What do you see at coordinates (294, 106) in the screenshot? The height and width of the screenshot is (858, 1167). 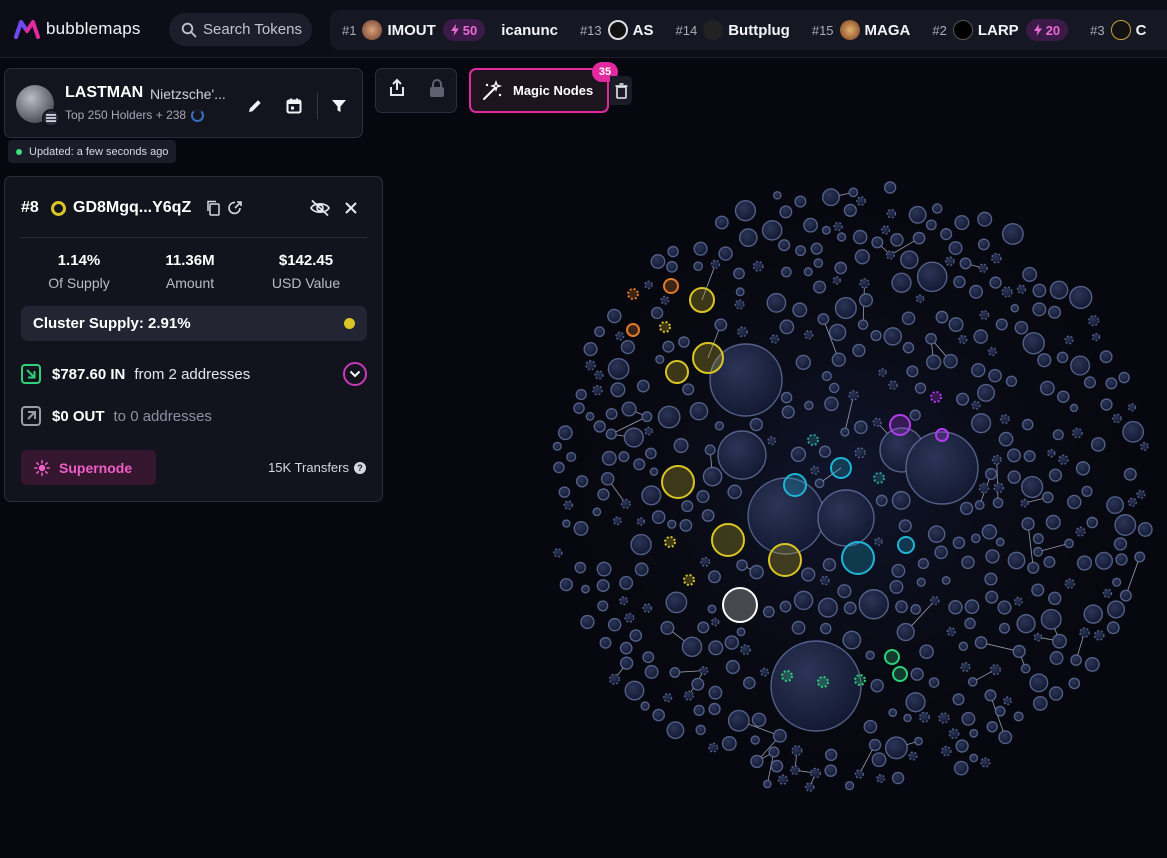 I see `calendar-icon` at bounding box center [294, 106].